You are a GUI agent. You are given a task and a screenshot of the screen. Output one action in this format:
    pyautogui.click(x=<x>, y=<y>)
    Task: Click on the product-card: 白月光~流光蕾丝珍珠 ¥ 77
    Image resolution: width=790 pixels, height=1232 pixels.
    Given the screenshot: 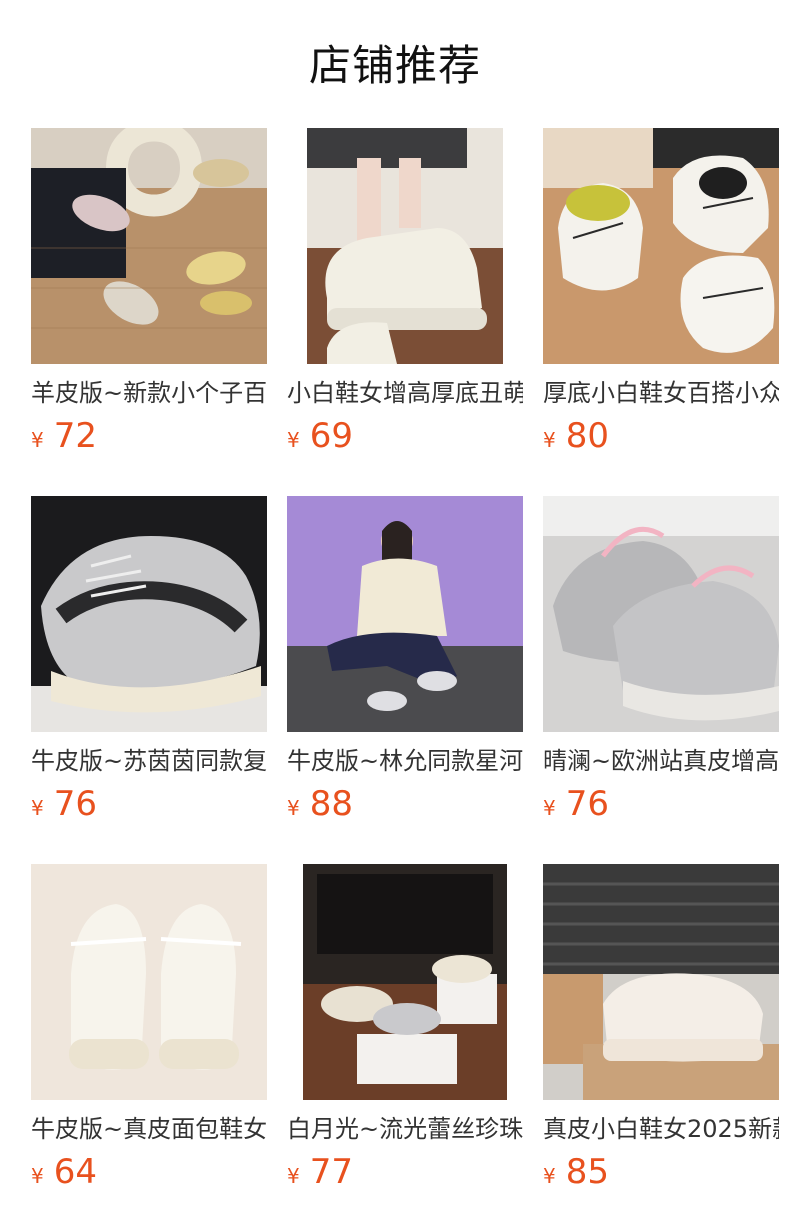 What is the action you would take?
    pyautogui.click(x=405, y=1048)
    